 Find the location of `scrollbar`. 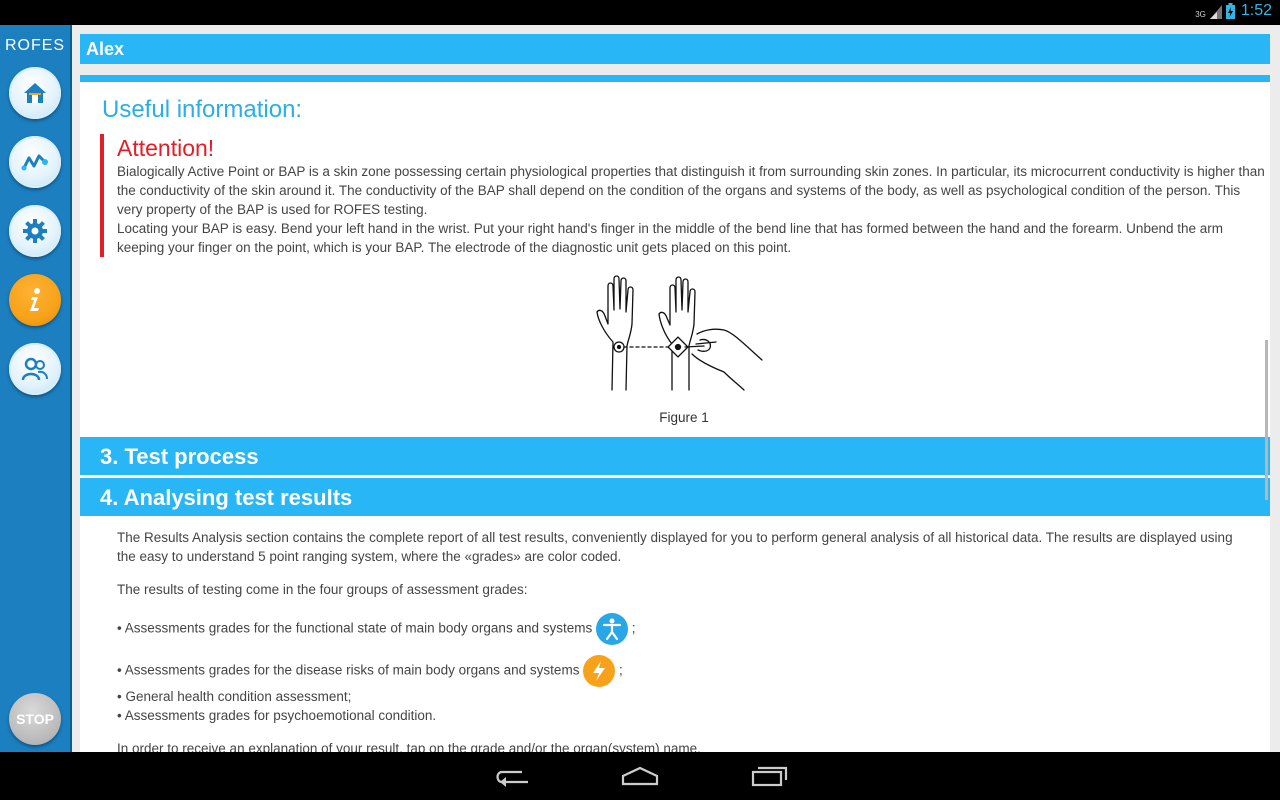

scrollbar is located at coordinates (1266, 420).